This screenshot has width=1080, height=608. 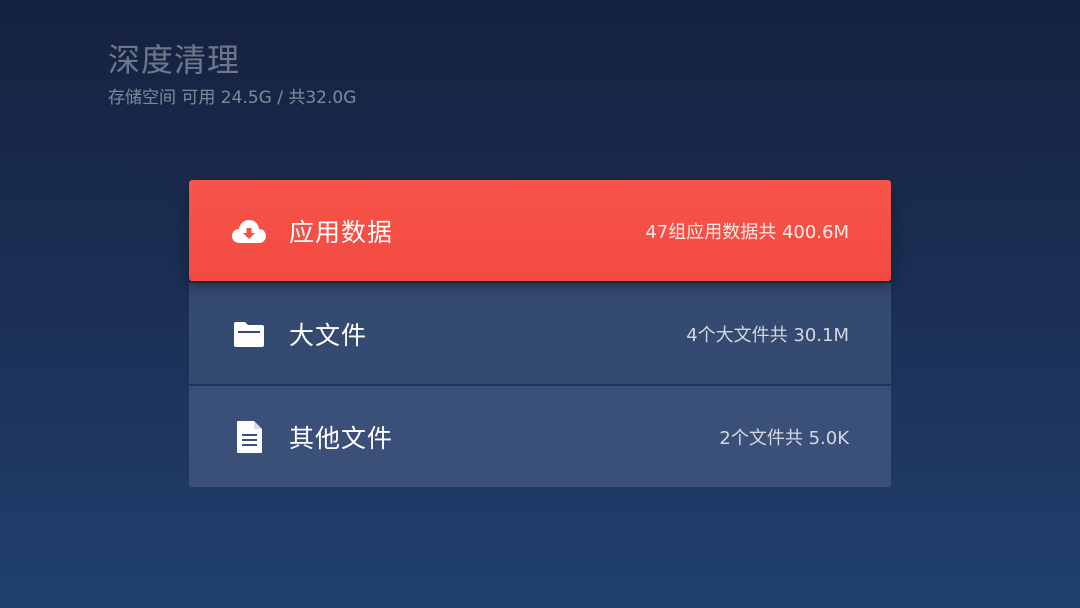 What do you see at coordinates (249, 437) in the screenshot?
I see `document-icon` at bounding box center [249, 437].